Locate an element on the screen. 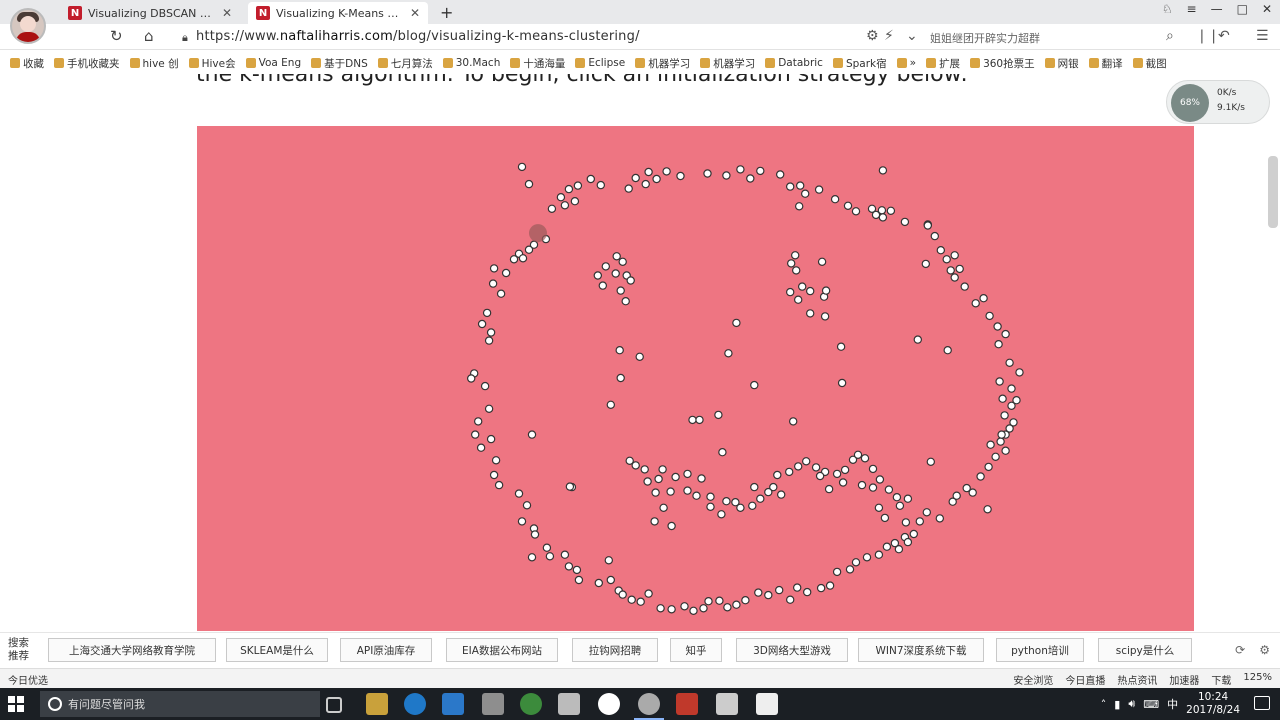 The image size is (1280, 720). chevron-down-icon: ⌄ is located at coordinates (912, 36).